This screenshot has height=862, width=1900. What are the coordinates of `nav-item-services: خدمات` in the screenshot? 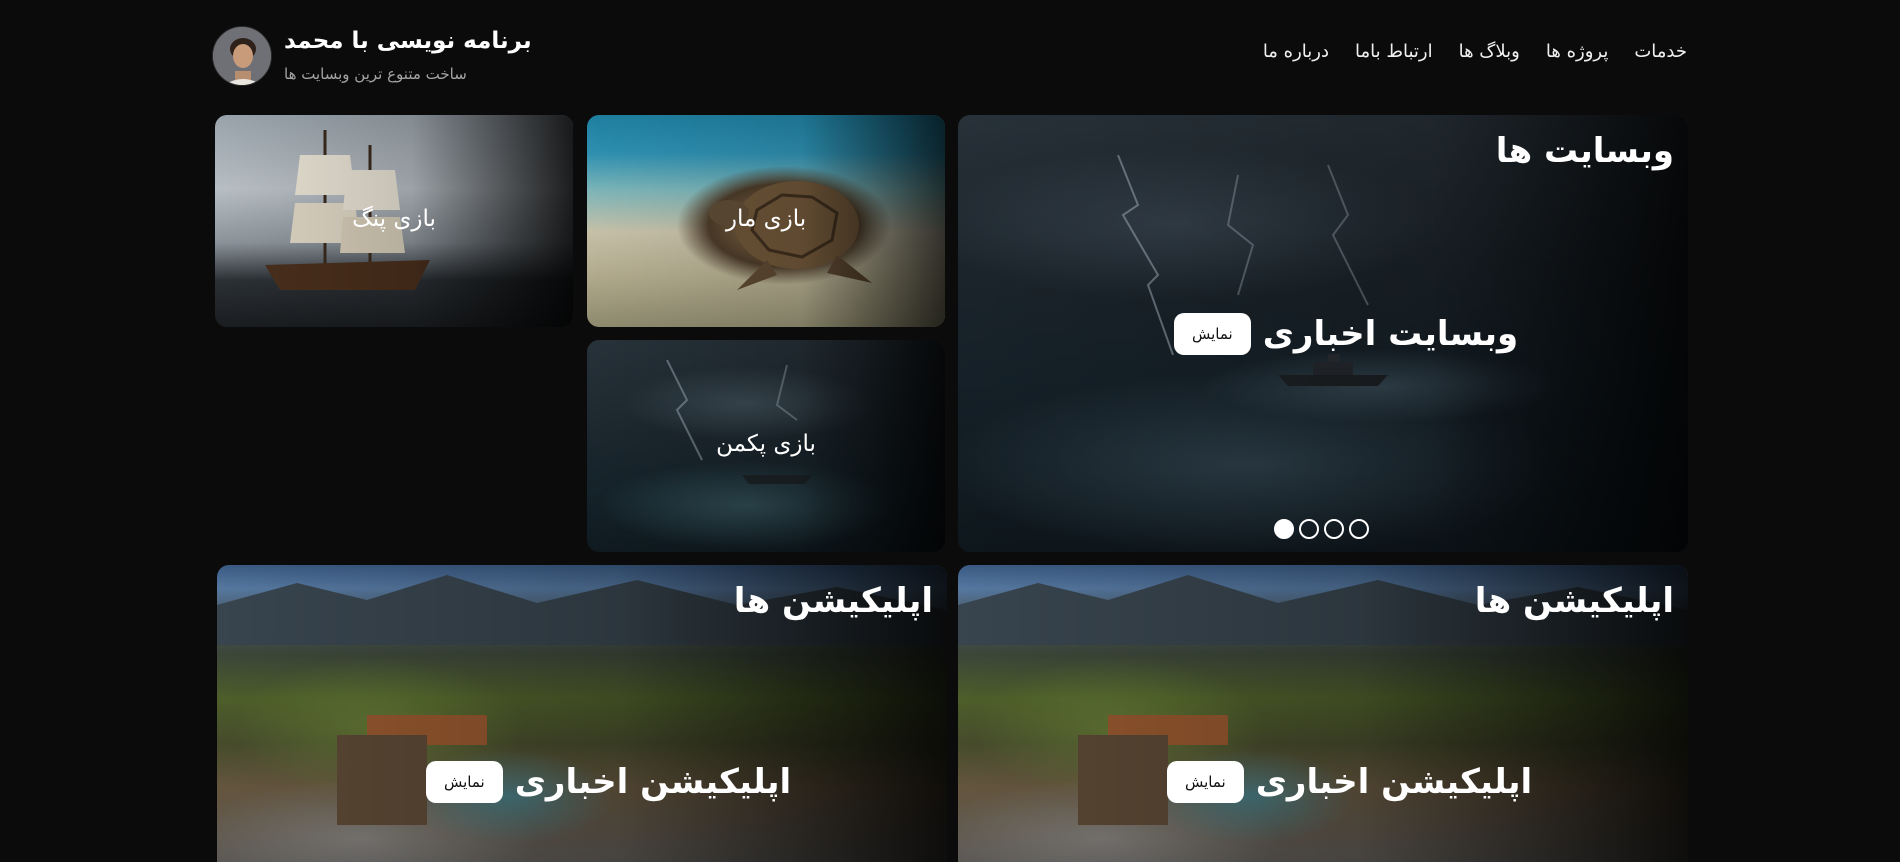 It's located at (1660, 52).